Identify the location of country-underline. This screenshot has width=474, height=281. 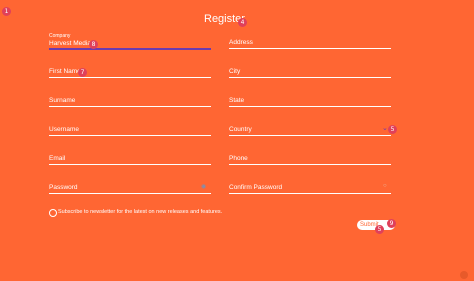
(310, 135).